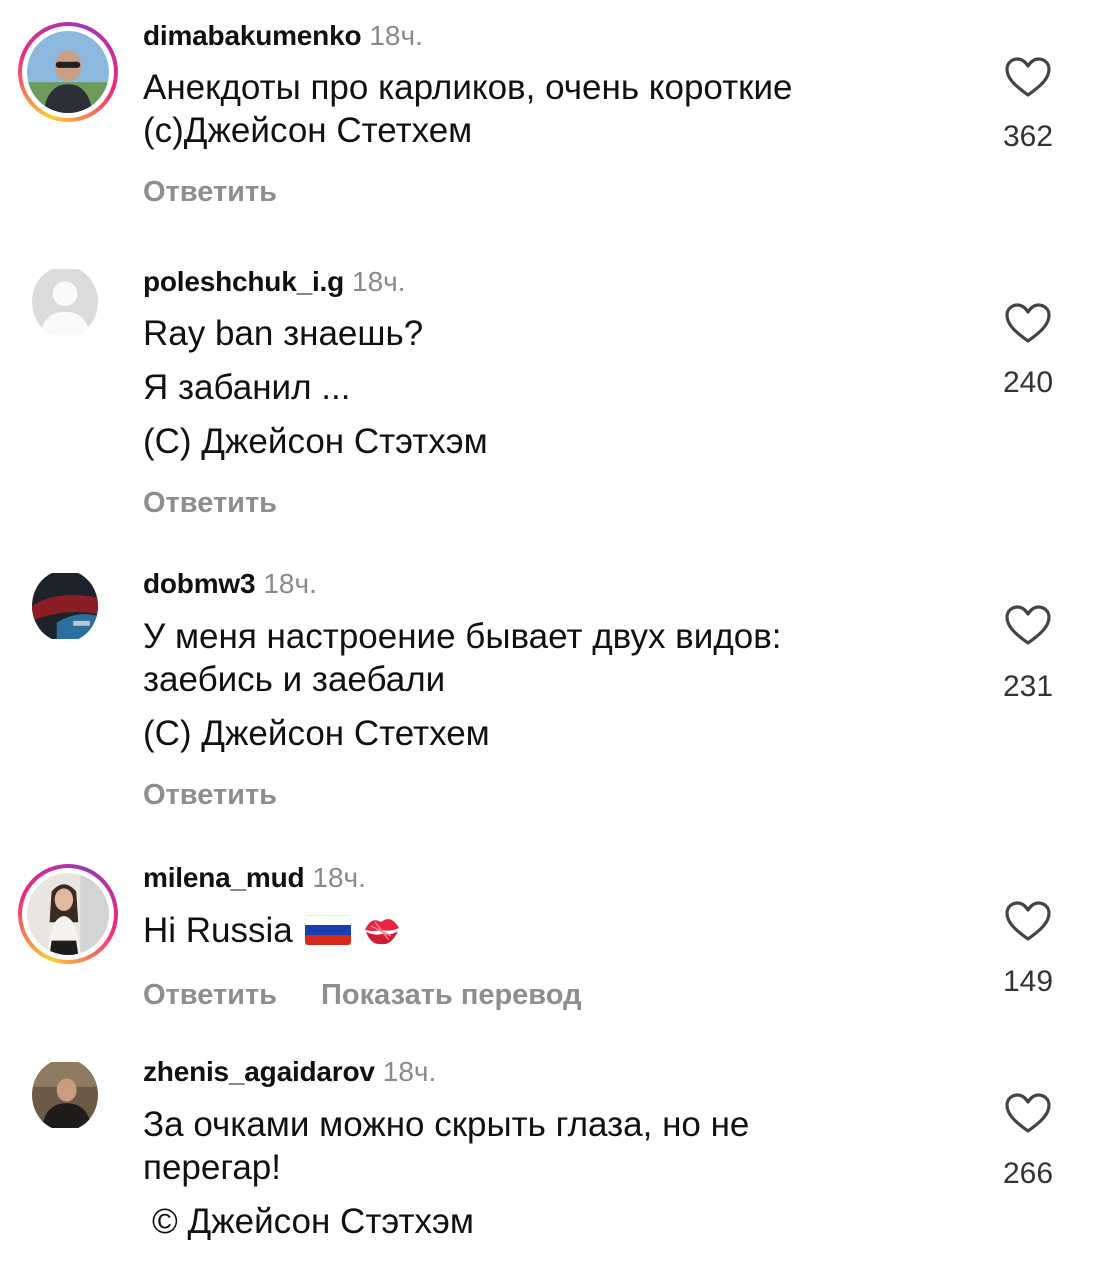 The height and width of the screenshot is (1280, 1103). Describe the element at coordinates (451, 995) in the screenshot. I see `show-translation-button: Показать перевод` at that location.